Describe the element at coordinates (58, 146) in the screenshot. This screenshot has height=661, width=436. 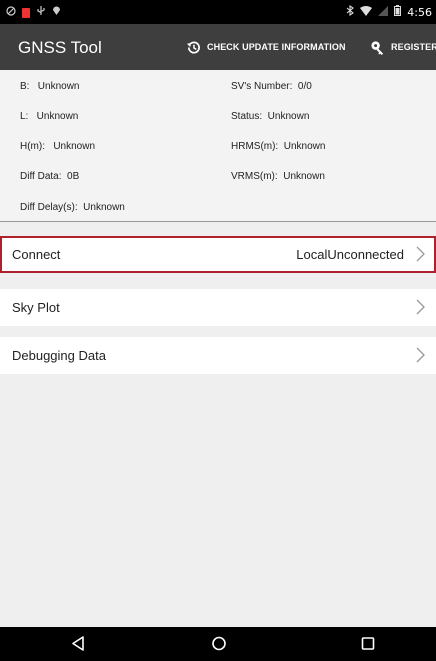
I see `height-value: H(m): Unknown` at that location.